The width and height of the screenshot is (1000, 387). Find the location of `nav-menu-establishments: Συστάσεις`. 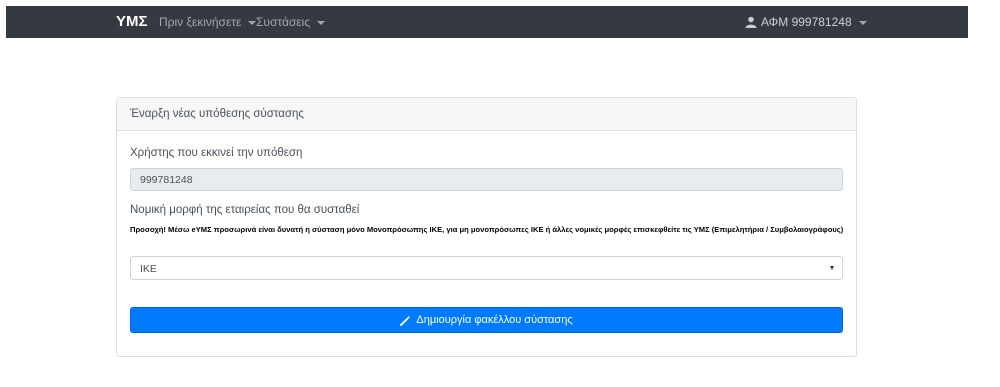

nav-menu-establishments: Συστάσεις is located at coordinates (291, 22).